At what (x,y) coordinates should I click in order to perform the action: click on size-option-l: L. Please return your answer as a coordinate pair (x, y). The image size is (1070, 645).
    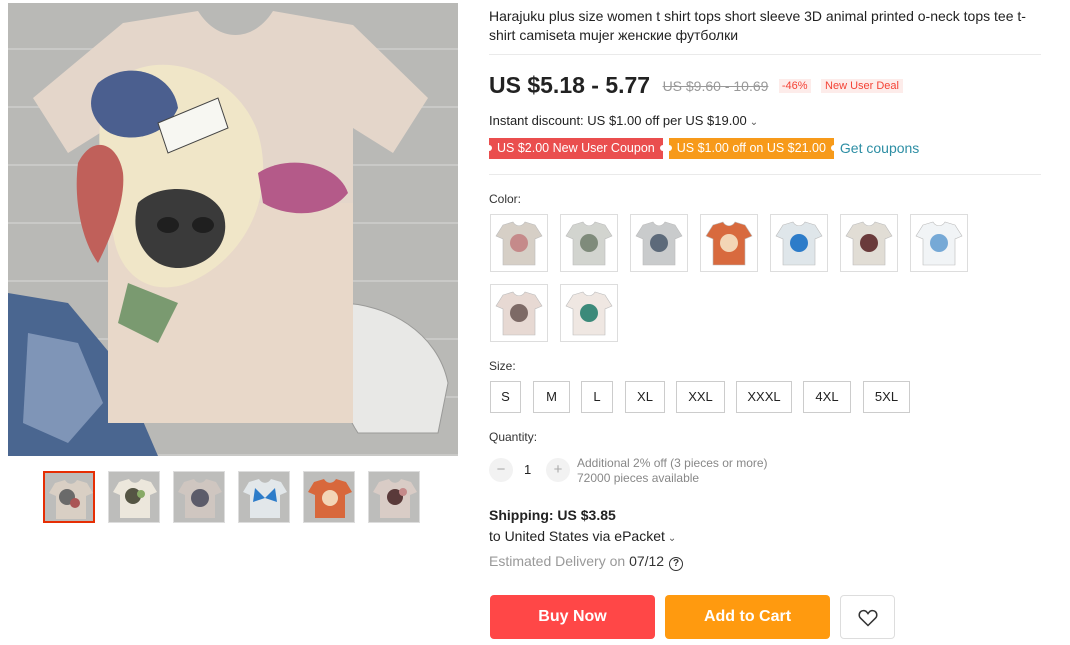
    Looking at the image, I should click on (597, 397).